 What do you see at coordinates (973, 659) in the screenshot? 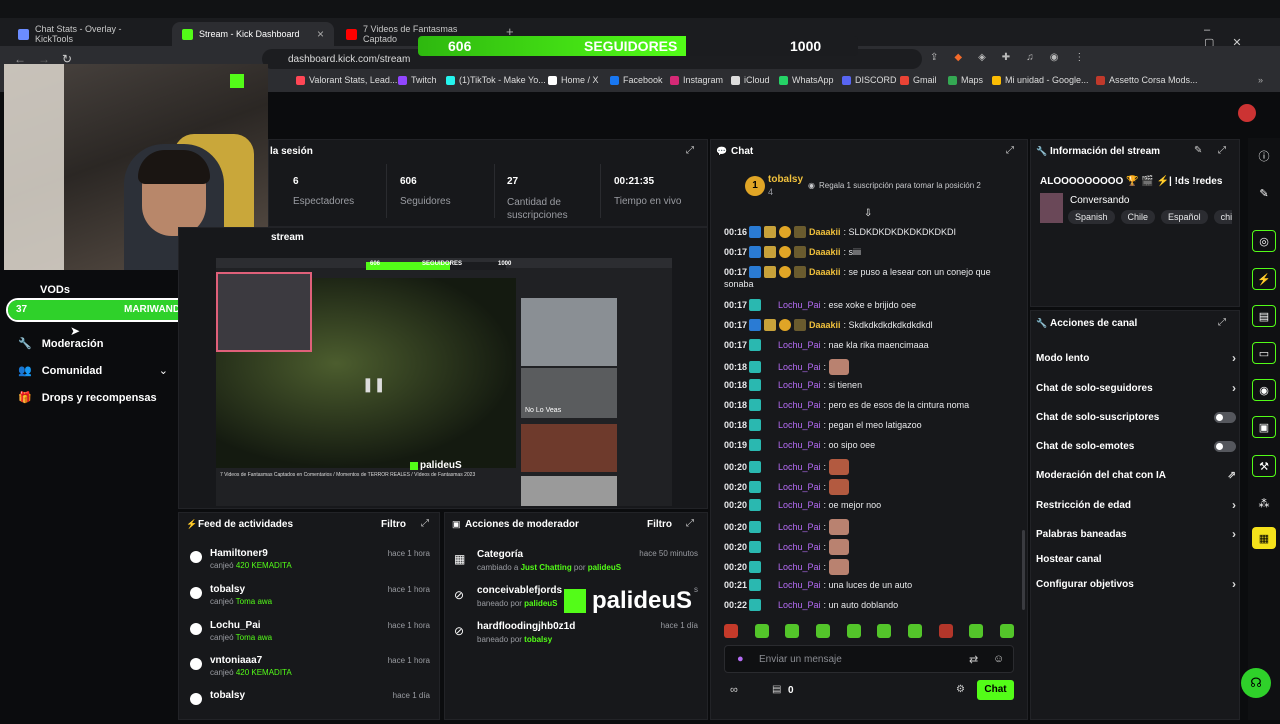
I see `translate-icon: ⇄` at bounding box center [973, 659].